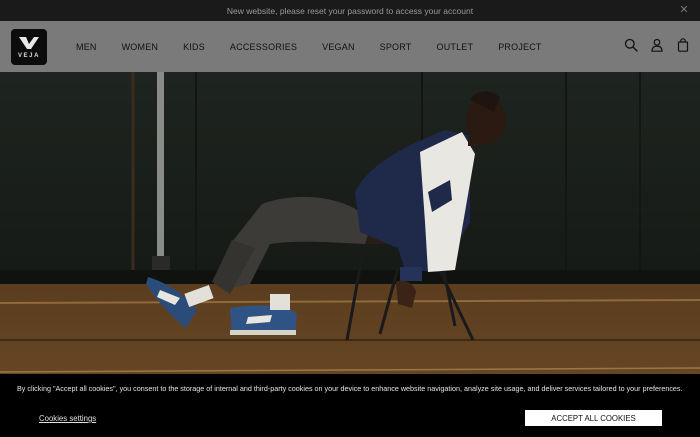 The width and height of the screenshot is (700, 437). Describe the element at coordinates (683, 45) in the screenshot. I see `bag-icon` at that location.